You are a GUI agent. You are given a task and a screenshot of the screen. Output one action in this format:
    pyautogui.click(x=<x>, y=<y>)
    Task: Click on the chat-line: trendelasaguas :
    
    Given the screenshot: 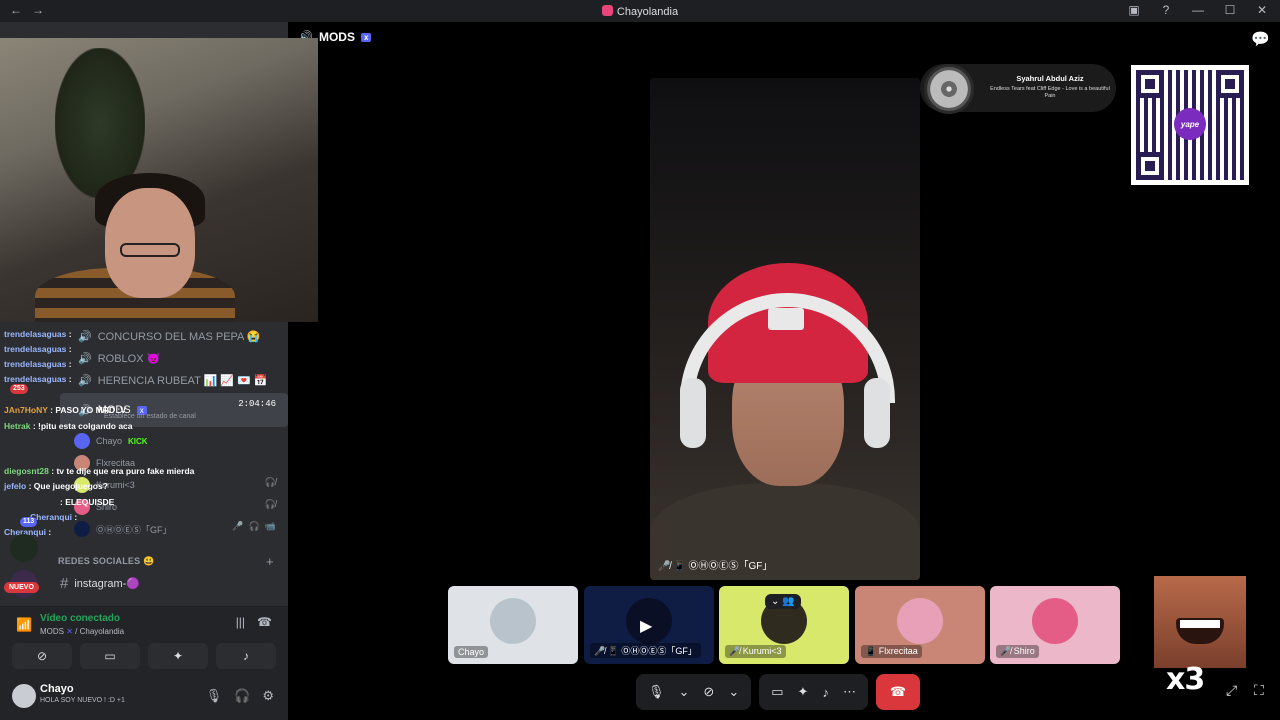 What is the action you would take?
    pyautogui.click(x=38, y=349)
    